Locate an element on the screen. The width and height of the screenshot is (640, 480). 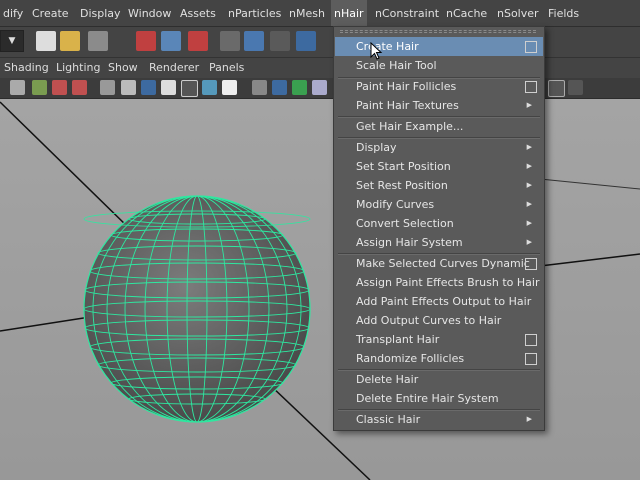
snap-grid-icon is located at coordinates (230, 41).